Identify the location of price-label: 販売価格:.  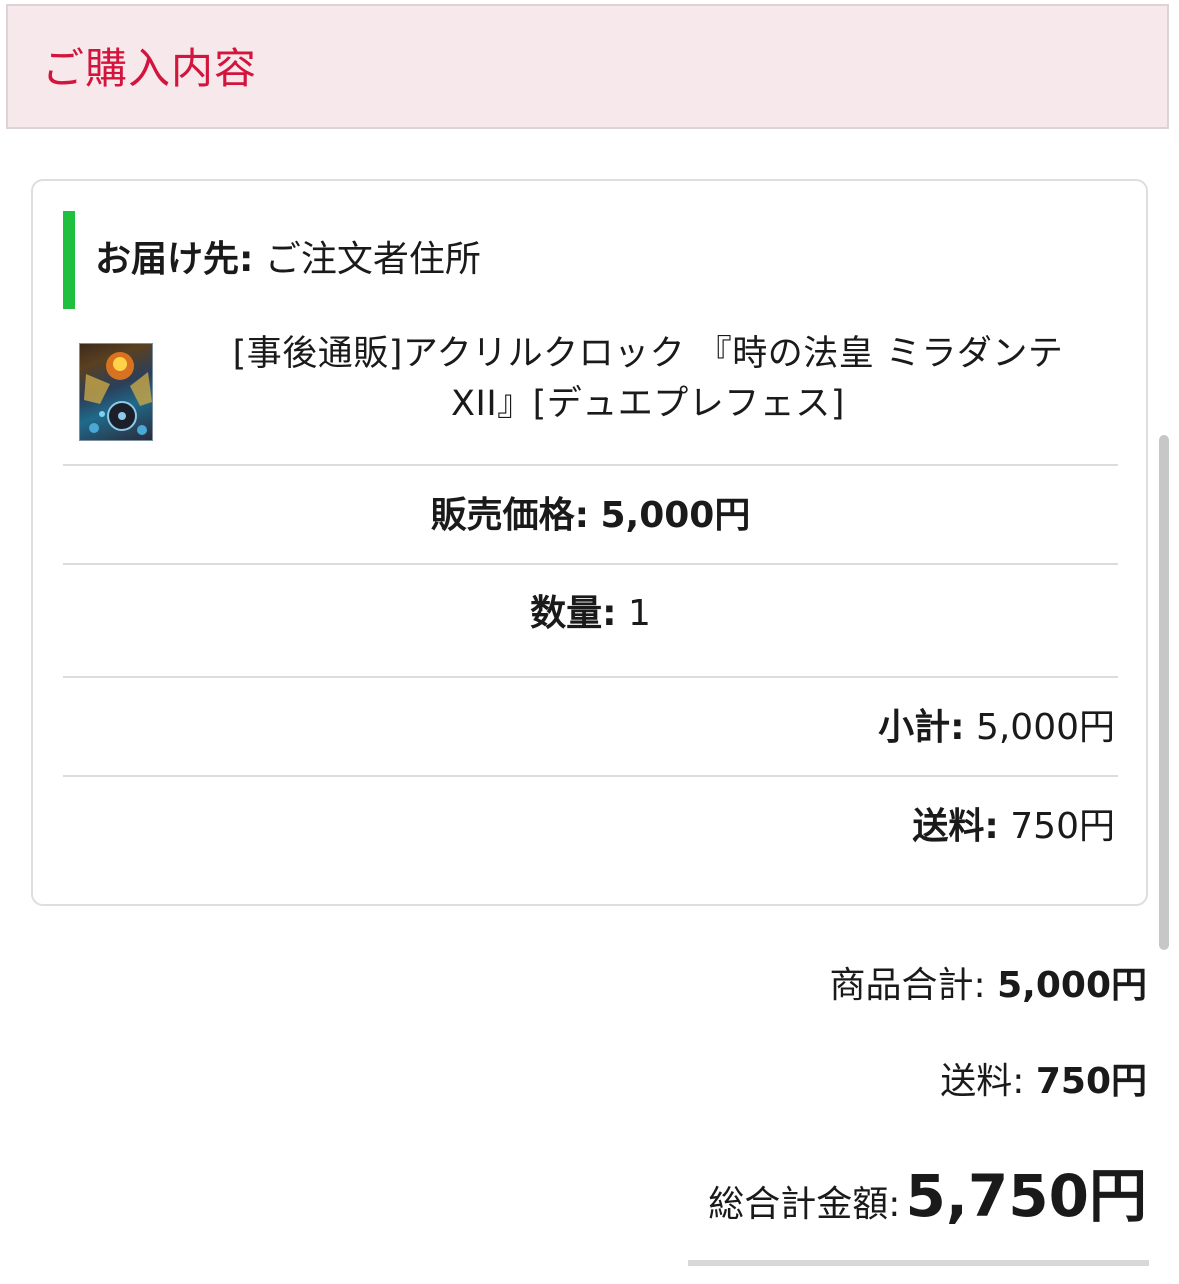
(510, 515).